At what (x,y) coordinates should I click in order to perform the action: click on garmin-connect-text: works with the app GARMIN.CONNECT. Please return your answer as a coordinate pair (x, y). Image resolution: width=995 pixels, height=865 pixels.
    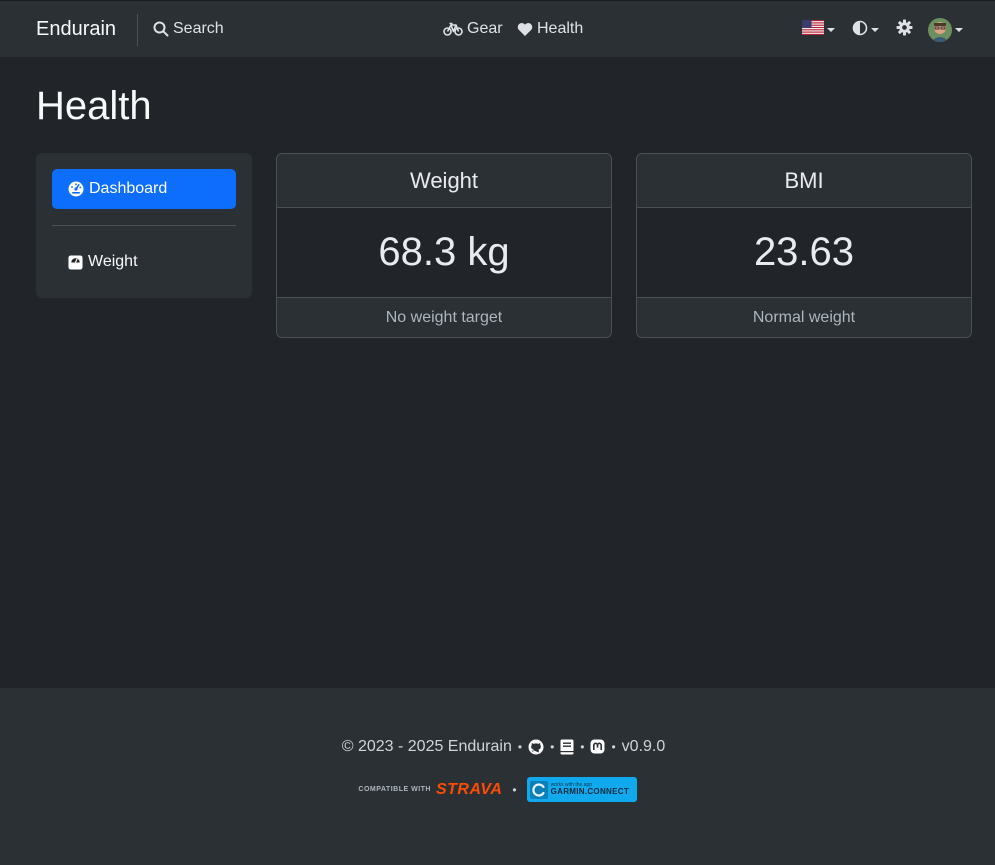
    Looking at the image, I should click on (590, 789).